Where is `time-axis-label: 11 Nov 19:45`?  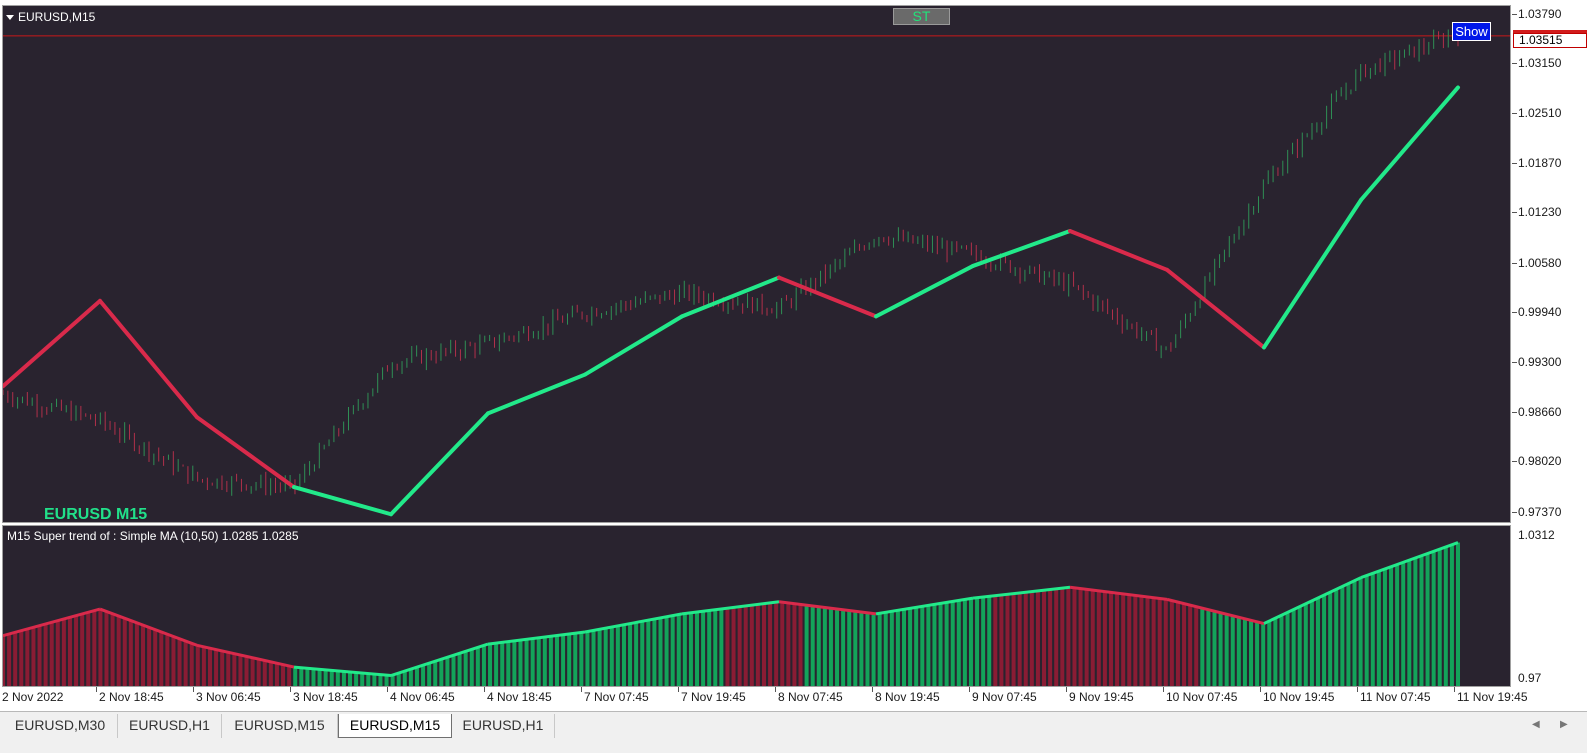 time-axis-label: 11 Nov 19:45 is located at coordinates (1492, 697).